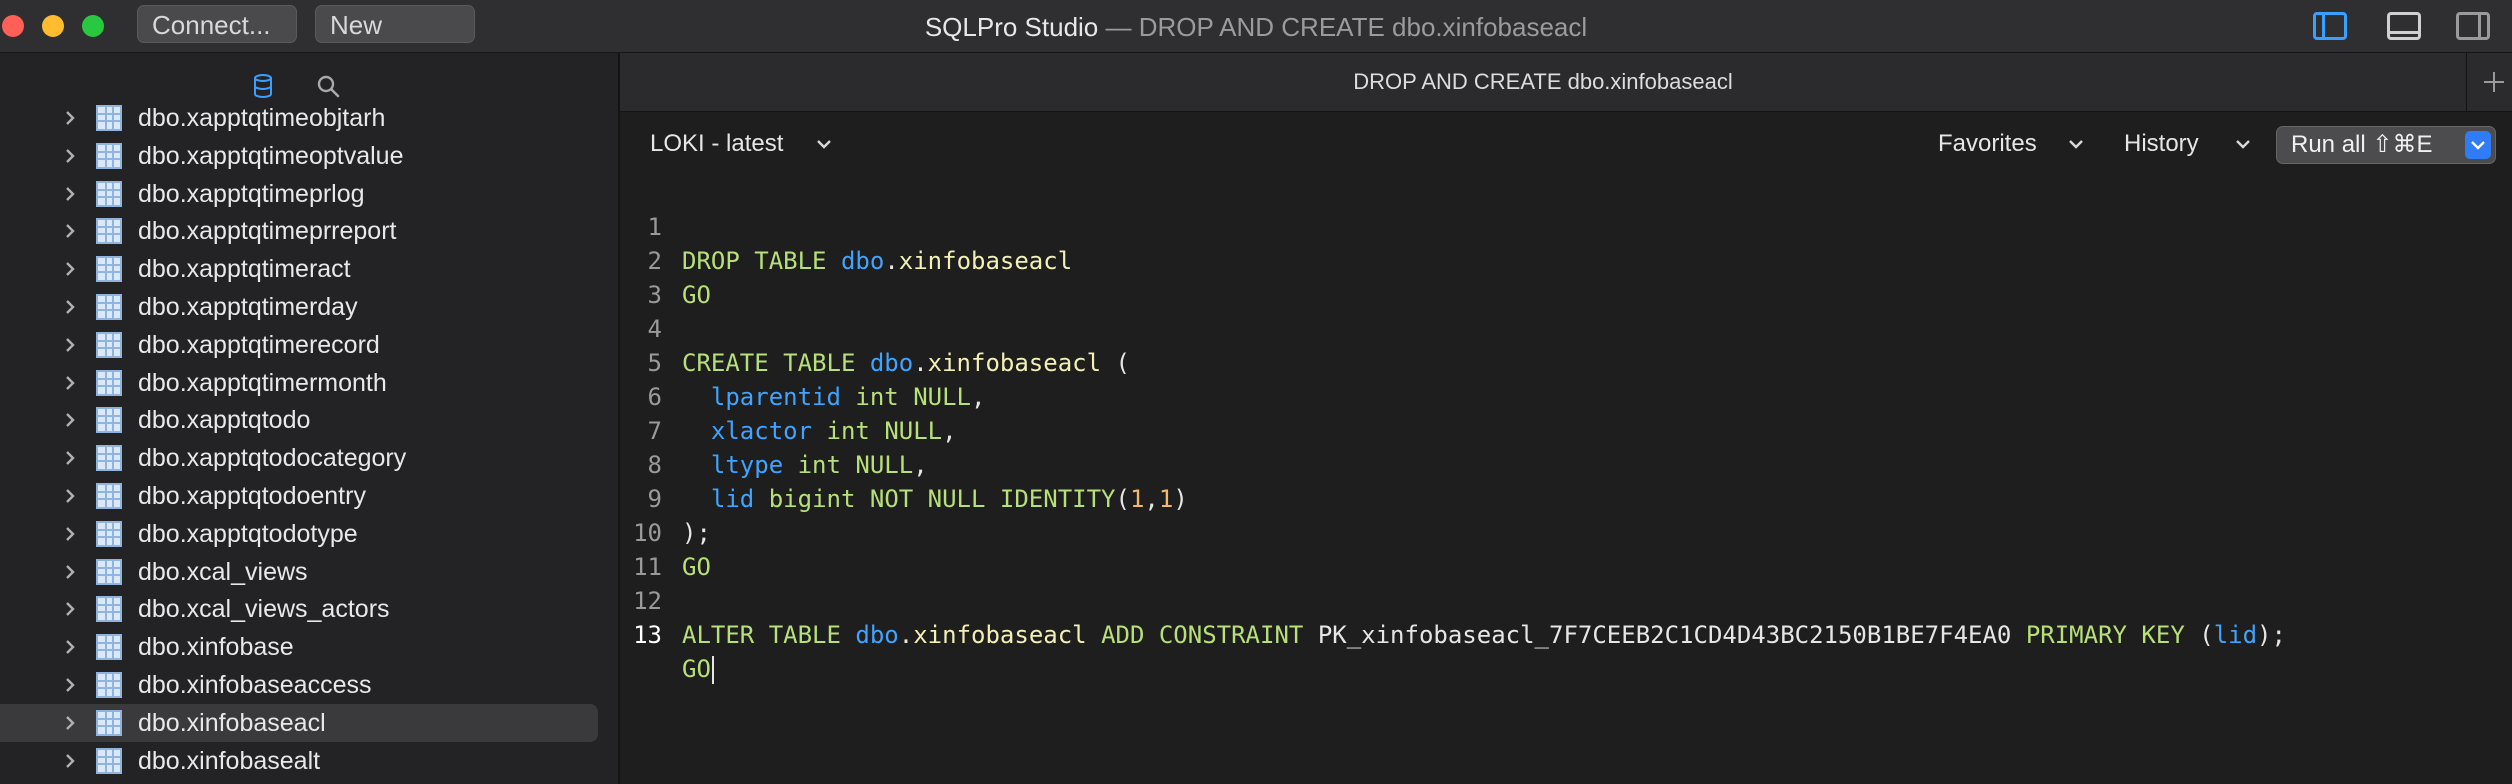  What do you see at coordinates (1987, 144) in the screenshot?
I see `favorites-dropdown: Favorites` at bounding box center [1987, 144].